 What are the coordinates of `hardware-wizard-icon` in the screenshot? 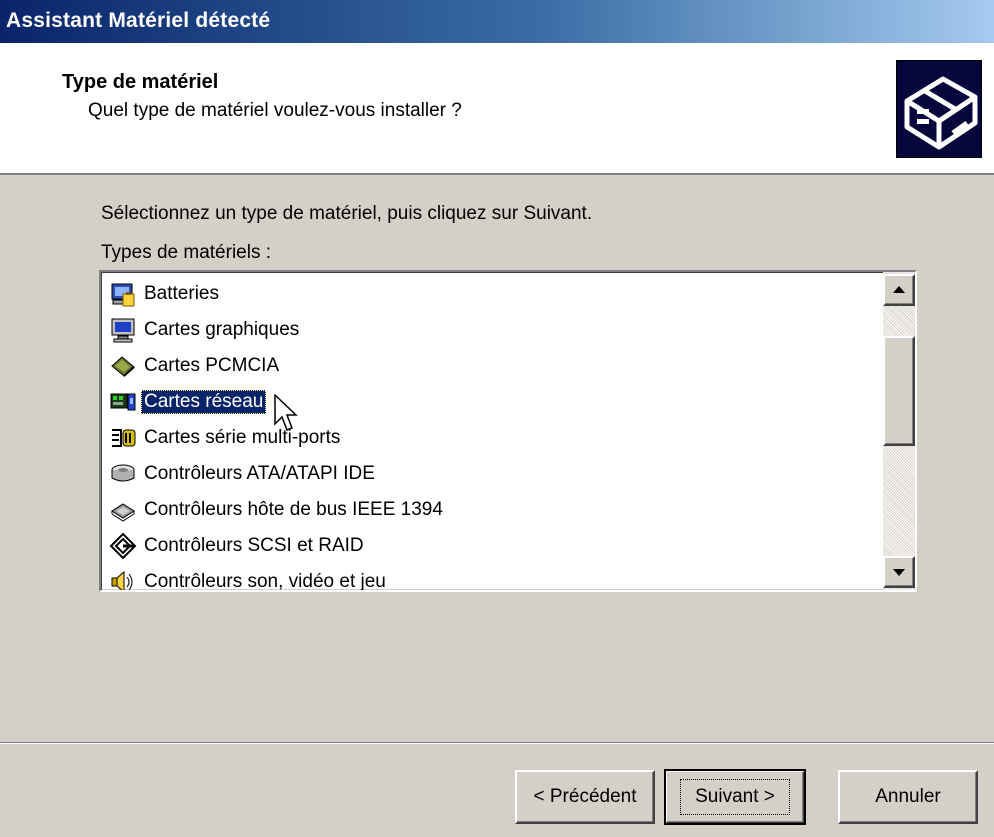 It's located at (939, 109).